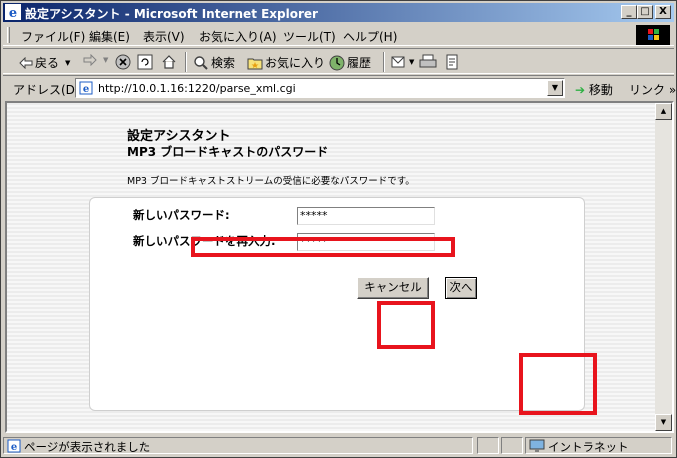 Image resolution: width=677 pixels, height=458 pixels. Describe the element at coordinates (645, 12) in the screenshot. I see `maximize-button: □` at that location.